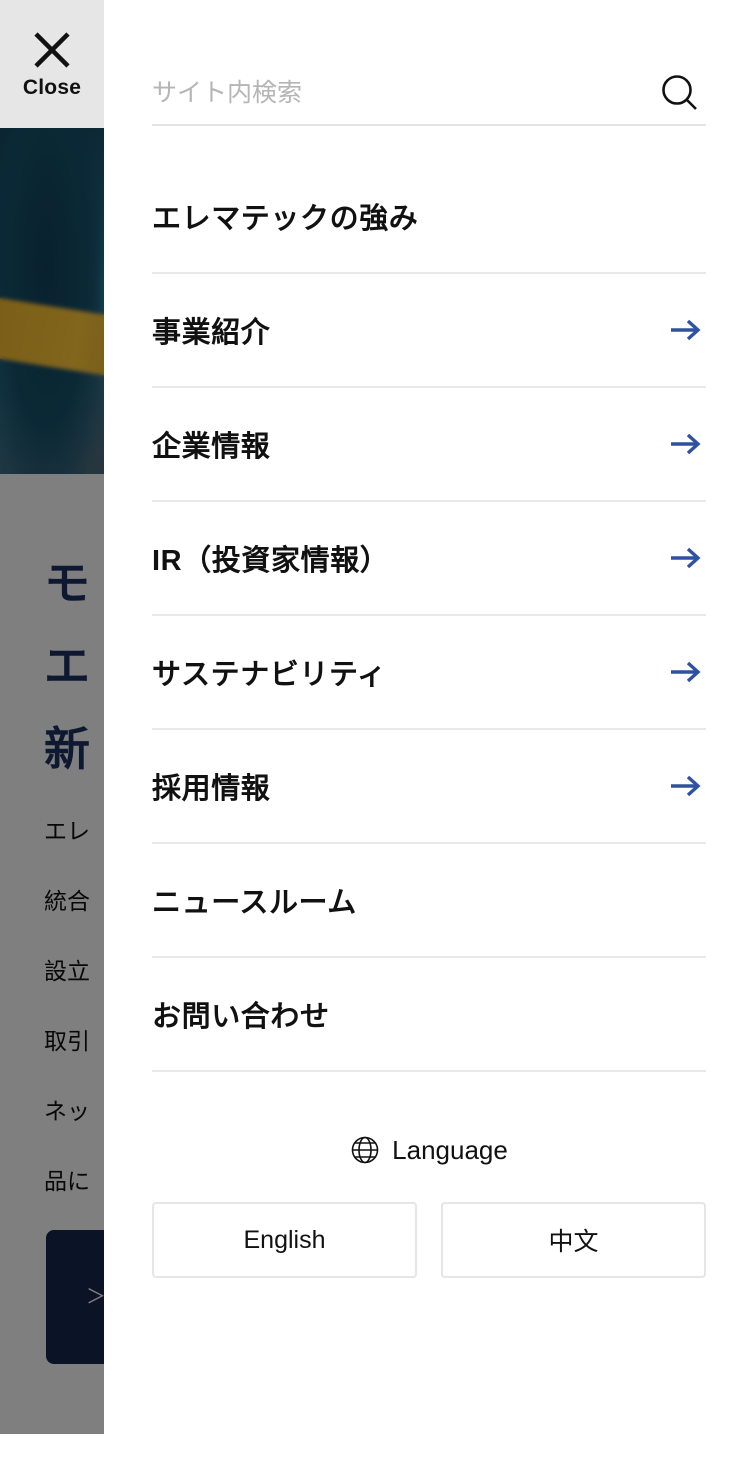 Image resolution: width=754 pixels, height=1468 pixels. I want to click on background-page: モ エ 新 エレ 統合 設立 取引 ネッ 品に す。 ＞, so click(52, 734).